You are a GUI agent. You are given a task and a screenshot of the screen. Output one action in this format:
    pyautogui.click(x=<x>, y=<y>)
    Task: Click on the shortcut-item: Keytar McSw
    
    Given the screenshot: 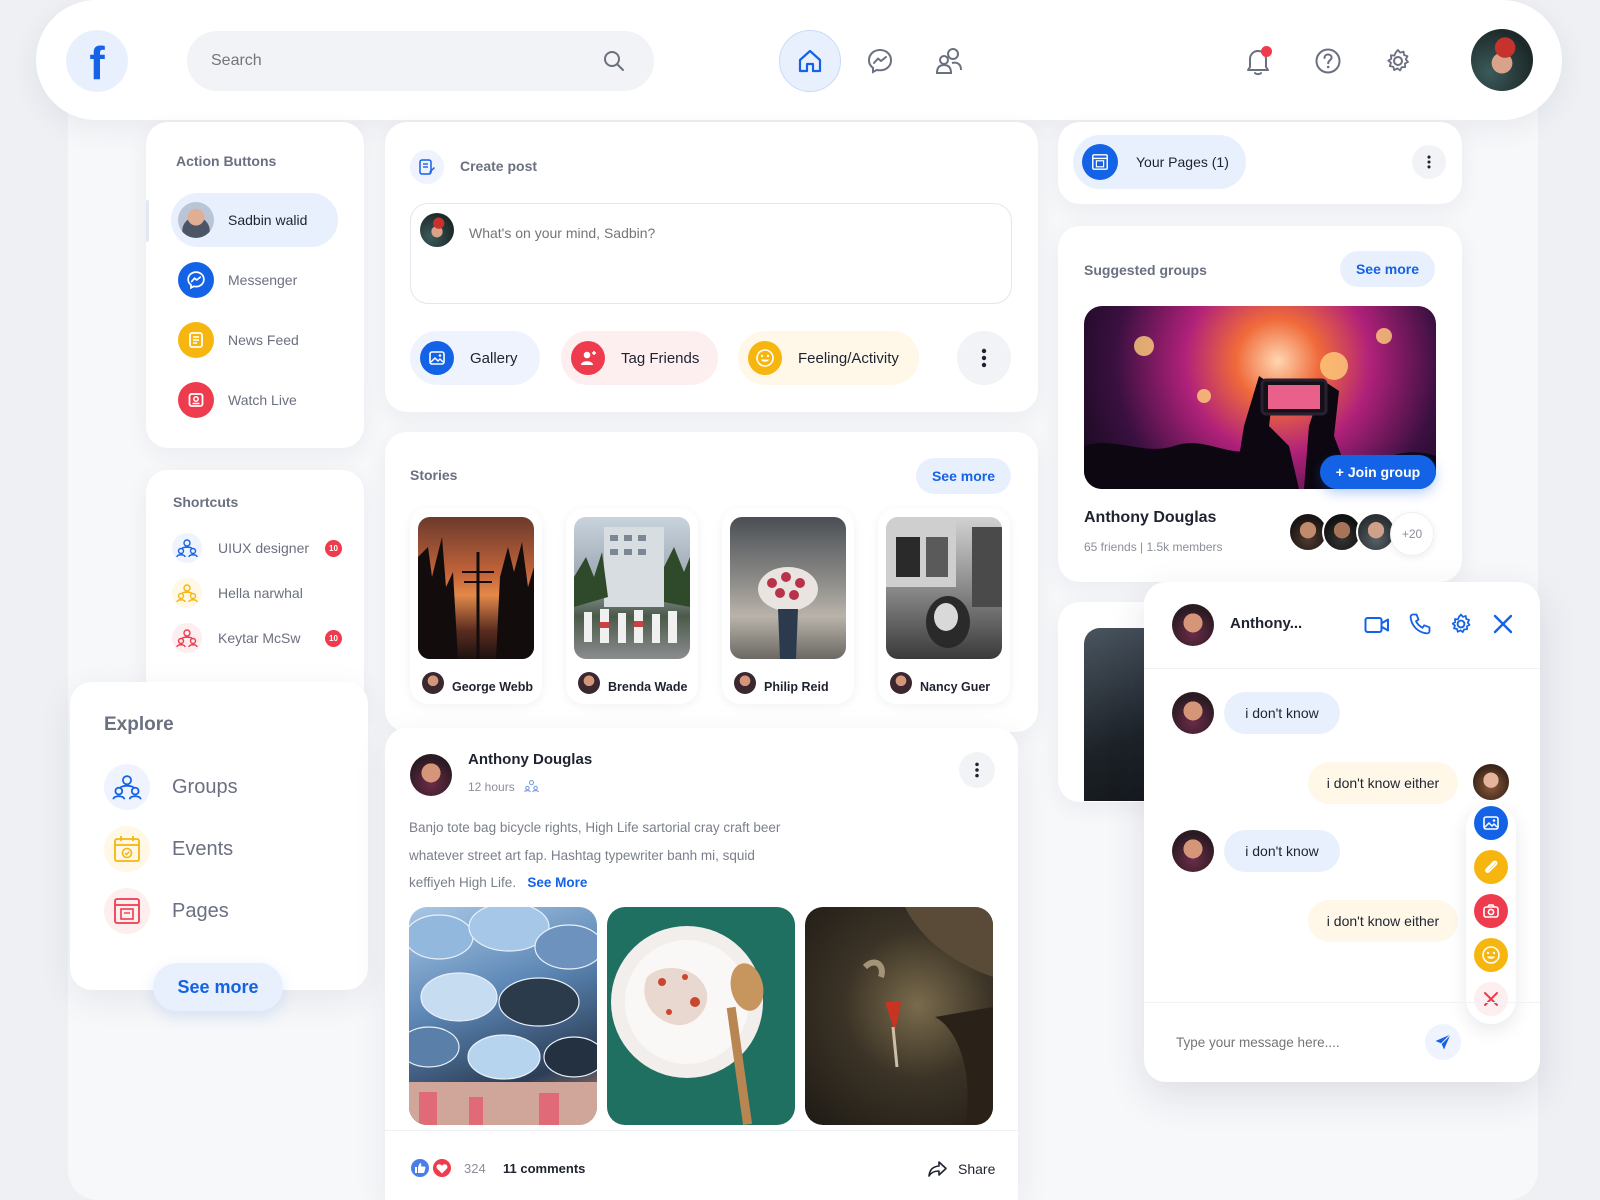 What is the action you would take?
    pyautogui.click(x=236, y=638)
    